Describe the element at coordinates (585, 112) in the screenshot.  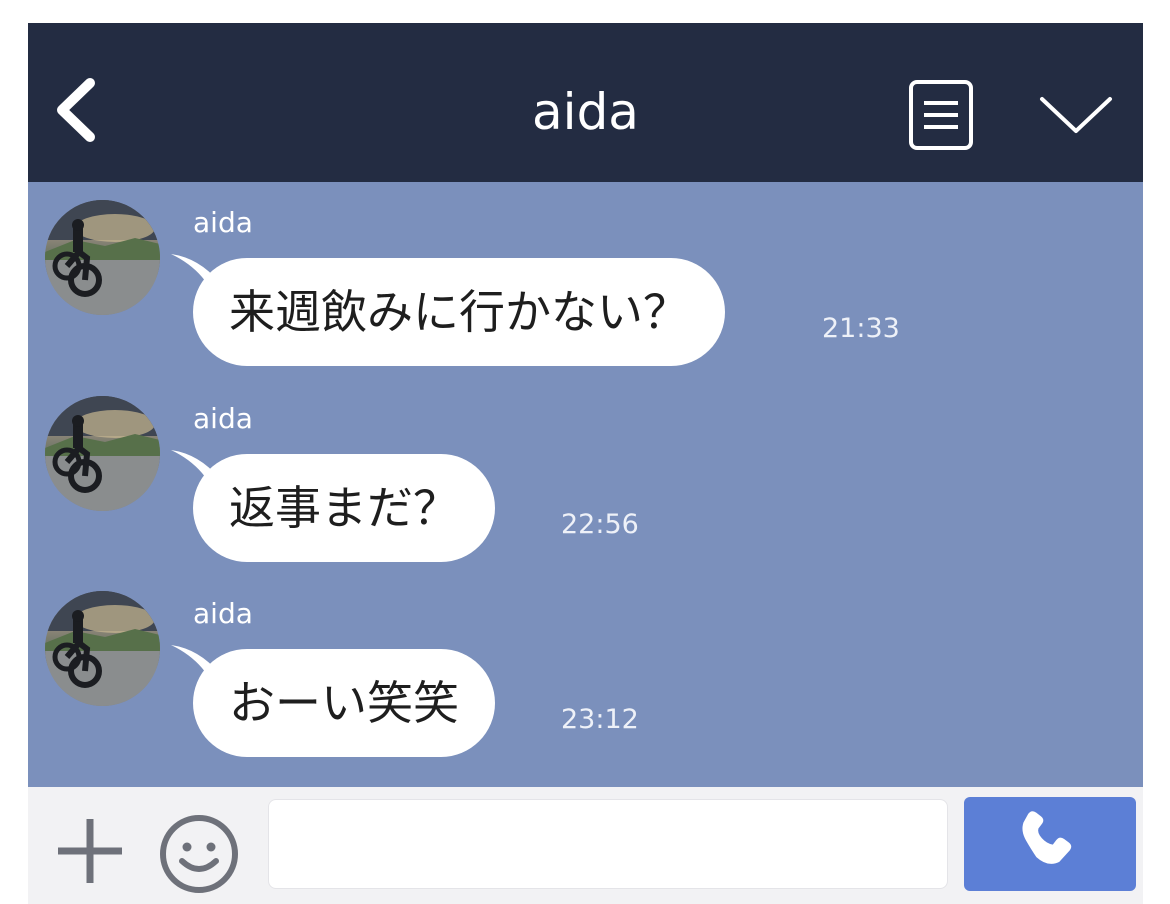
I see `chat-title: aida` at that location.